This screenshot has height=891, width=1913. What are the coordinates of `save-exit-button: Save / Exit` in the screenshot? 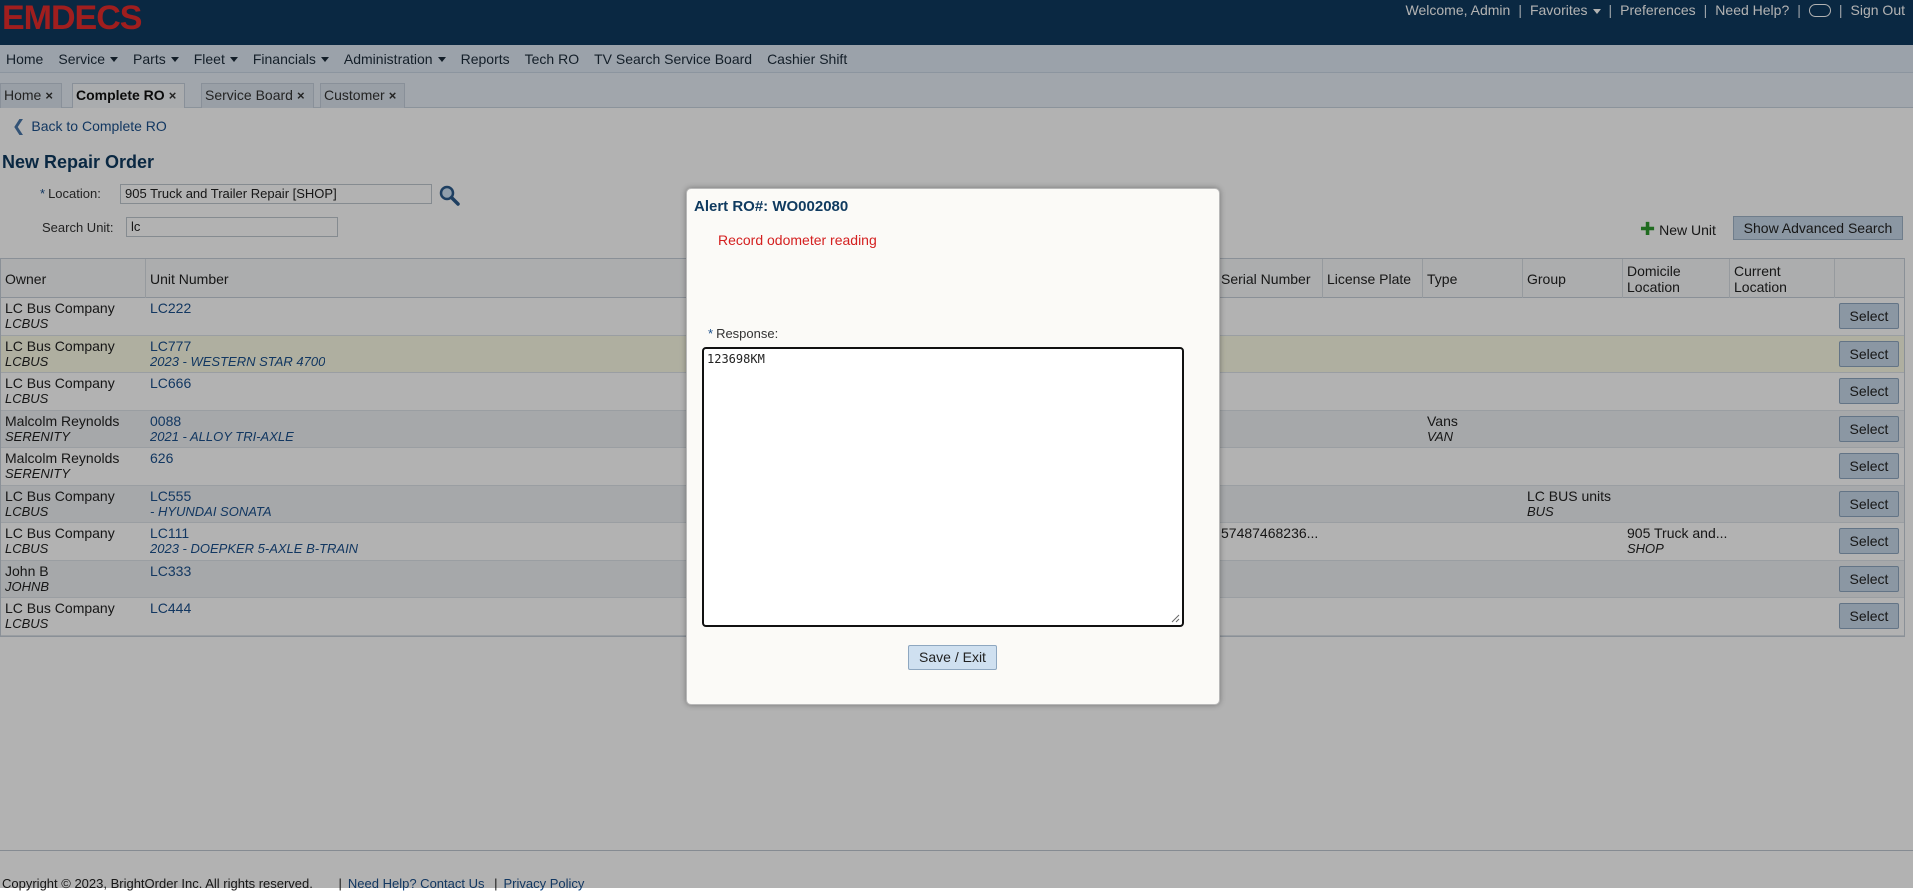 It's located at (952, 657).